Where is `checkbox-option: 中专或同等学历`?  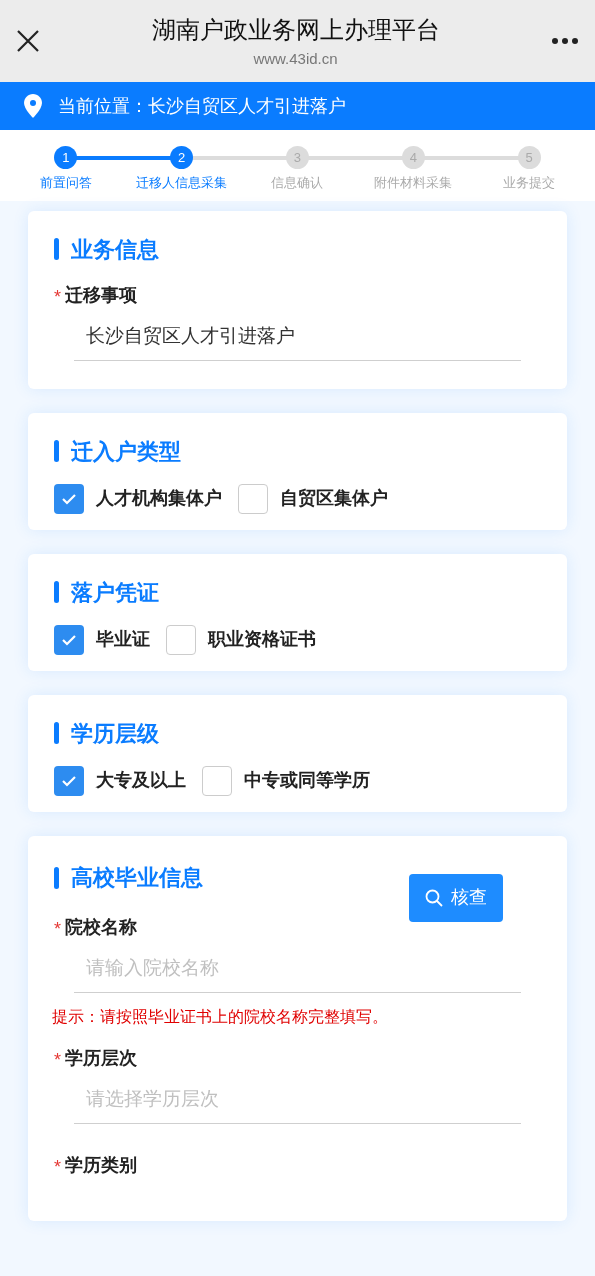
checkbox-option: 中专或同等学历 is located at coordinates (286, 780).